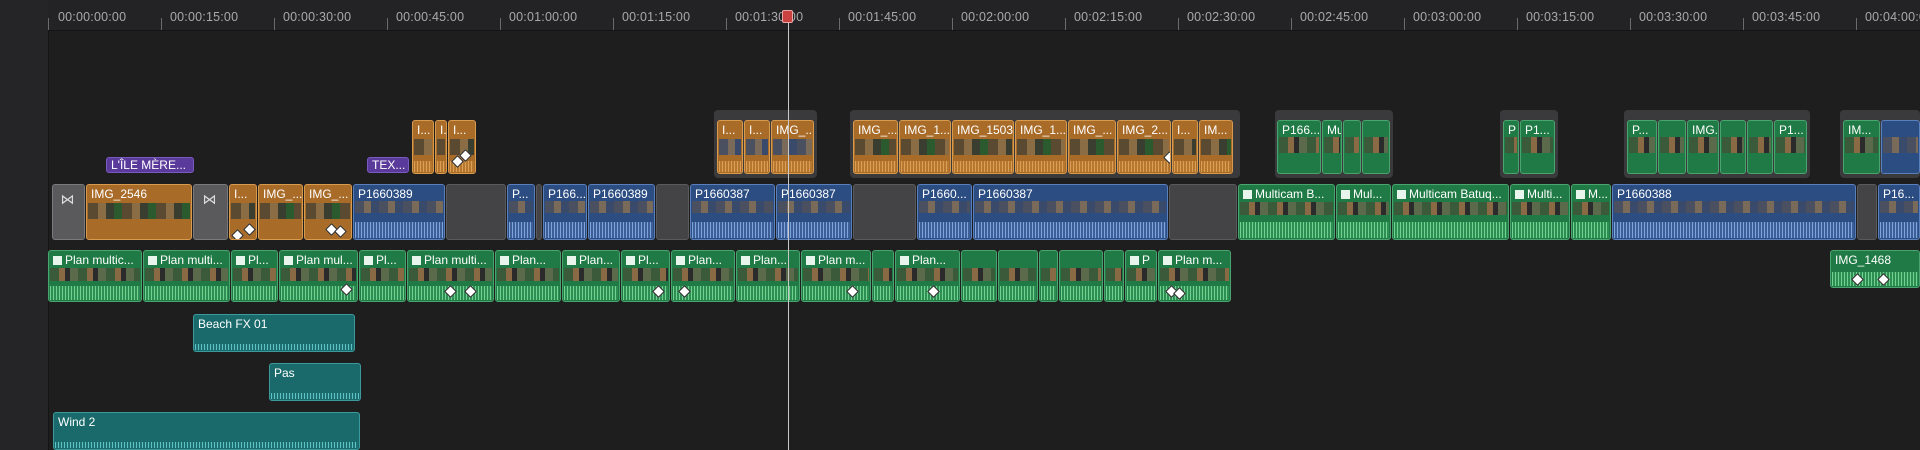 The height and width of the screenshot is (450, 1920). What do you see at coordinates (1511, 147) in the screenshot?
I see `connected-clip: P` at bounding box center [1511, 147].